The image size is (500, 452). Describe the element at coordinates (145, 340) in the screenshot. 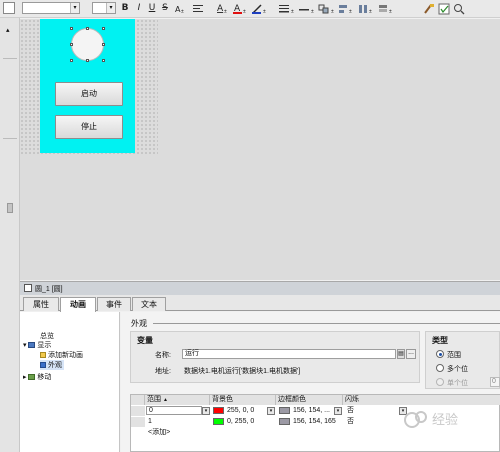

I see `variable-title: 变量` at that location.